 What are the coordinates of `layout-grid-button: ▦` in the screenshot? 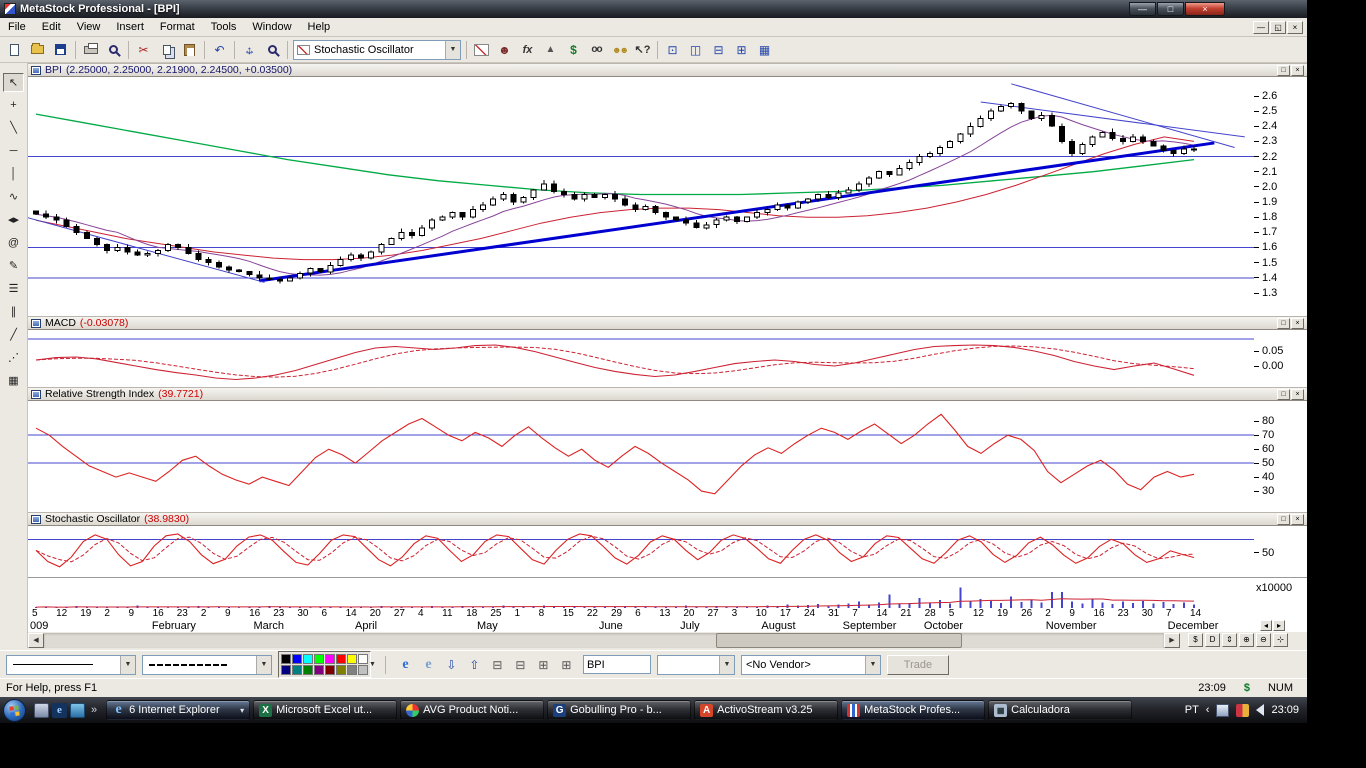 It's located at (764, 50).